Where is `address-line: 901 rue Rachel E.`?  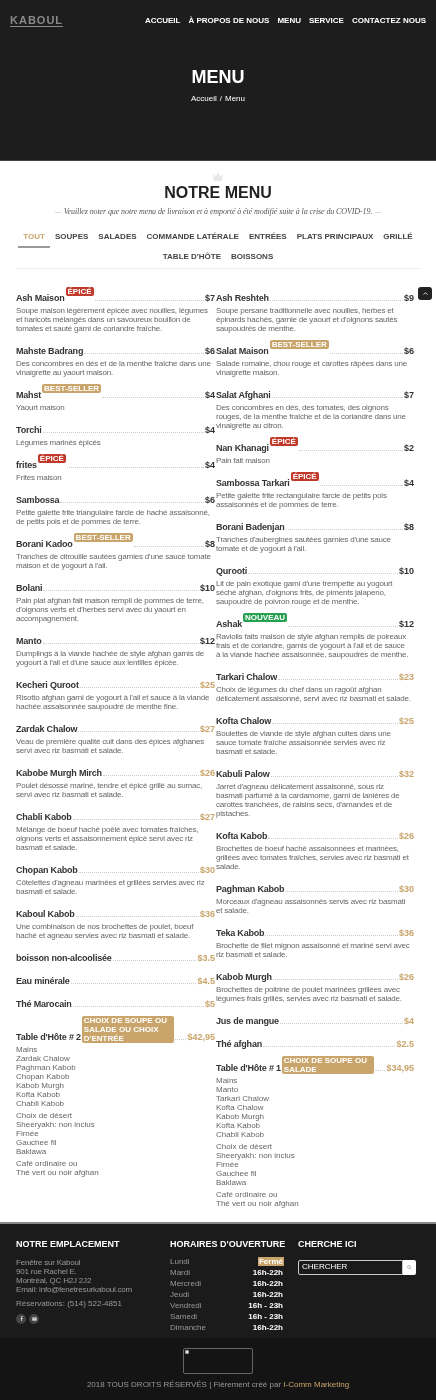 address-line: 901 rue Rachel E. is located at coordinates (47, 1271).